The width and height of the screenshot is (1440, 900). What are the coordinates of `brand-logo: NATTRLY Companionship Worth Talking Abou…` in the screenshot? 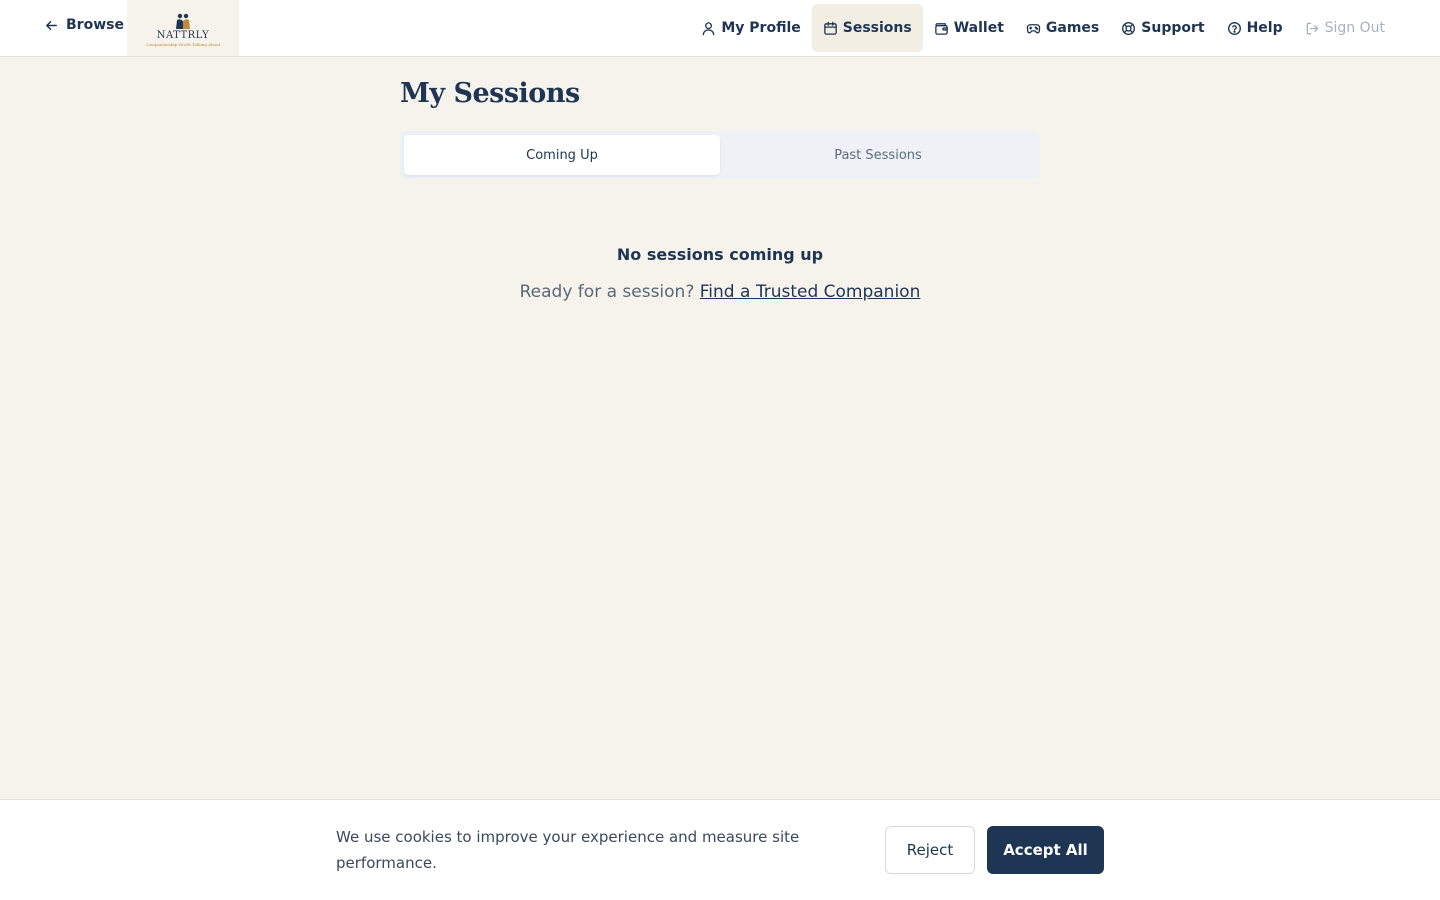 It's located at (183, 28).